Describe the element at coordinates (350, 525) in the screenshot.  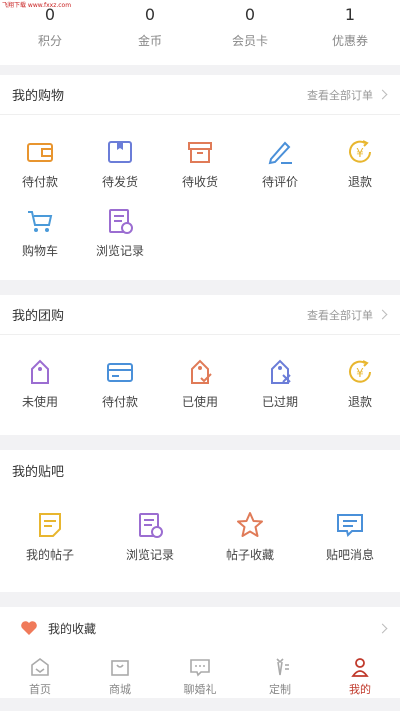
I see `message-icon` at that location.